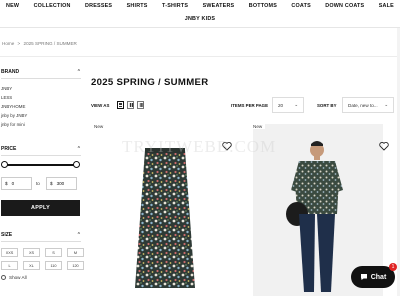  Describe the element at coordinates (363, 277) in the screenshot. I see `chat-bubble-icon` at that location.